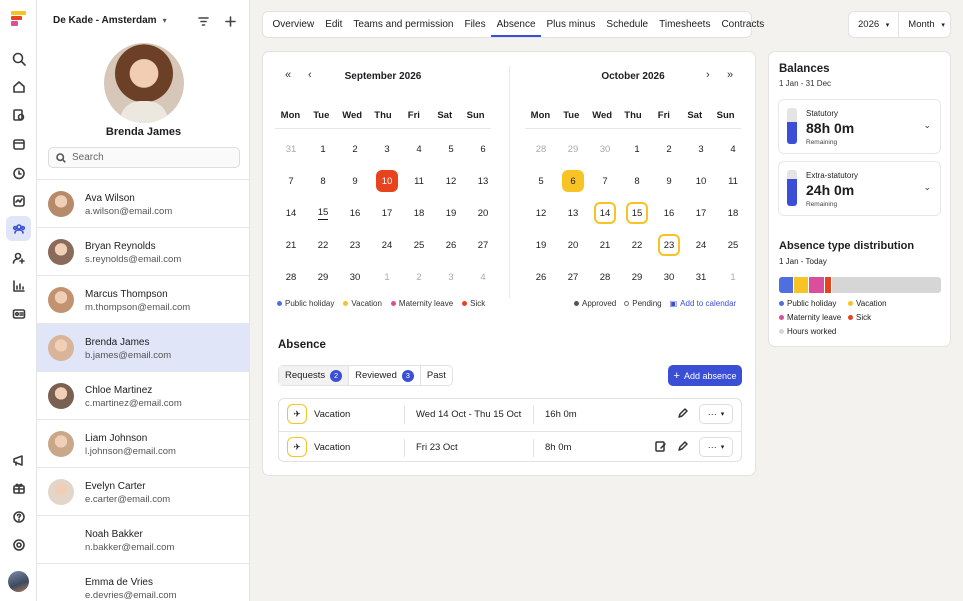 The height and width of the screenshot is (601, 963). I want to click on employee-list-item: Bryan Reynolds s.reynolds@email.com, so click(143, 251).